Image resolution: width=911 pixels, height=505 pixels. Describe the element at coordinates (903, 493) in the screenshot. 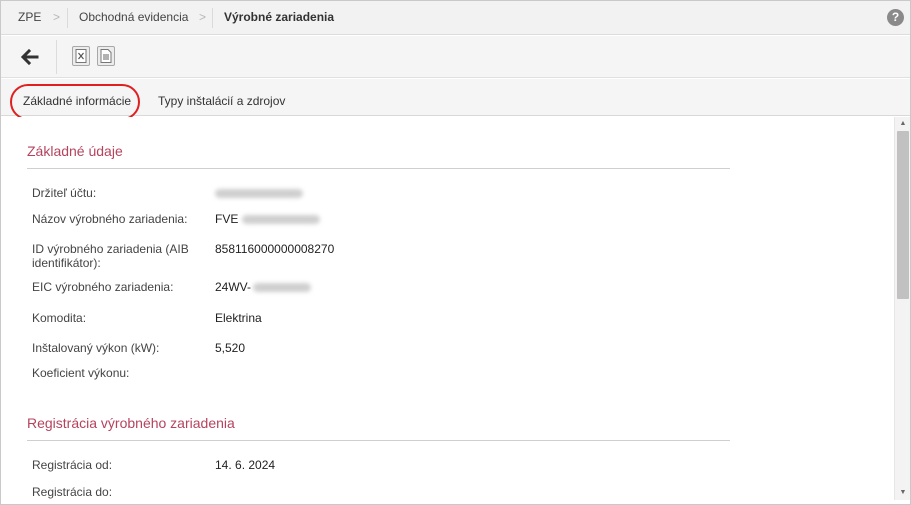

I see `scroll-down-arrow-icon: ▼` at that location.